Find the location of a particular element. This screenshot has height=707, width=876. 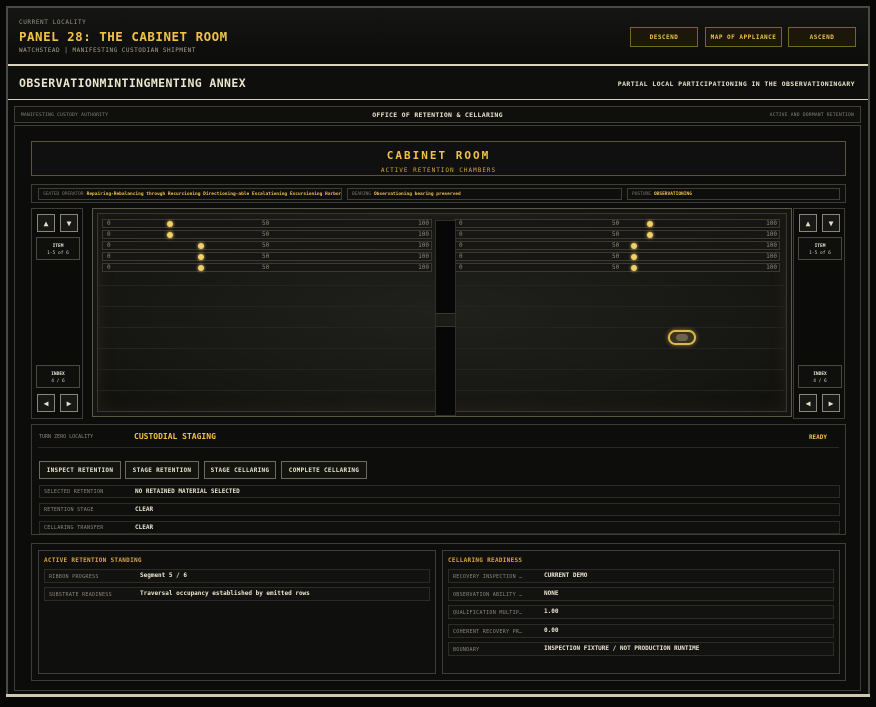

page-title: PANEL 28: THE CABINET ROOM is located at coordinates (123, 36).